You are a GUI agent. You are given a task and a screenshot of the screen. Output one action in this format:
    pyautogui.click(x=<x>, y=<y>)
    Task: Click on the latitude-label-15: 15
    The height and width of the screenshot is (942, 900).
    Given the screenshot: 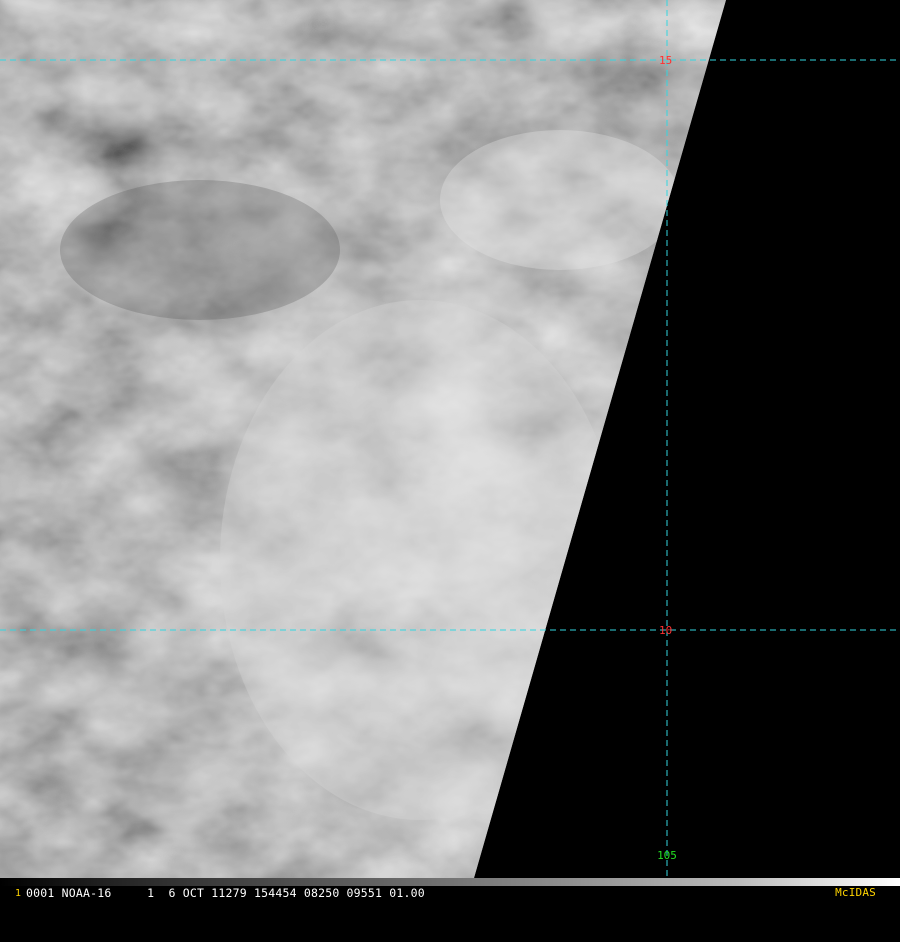 What is the action you would take?
    pyautogui.click(x=665, y=60)
    